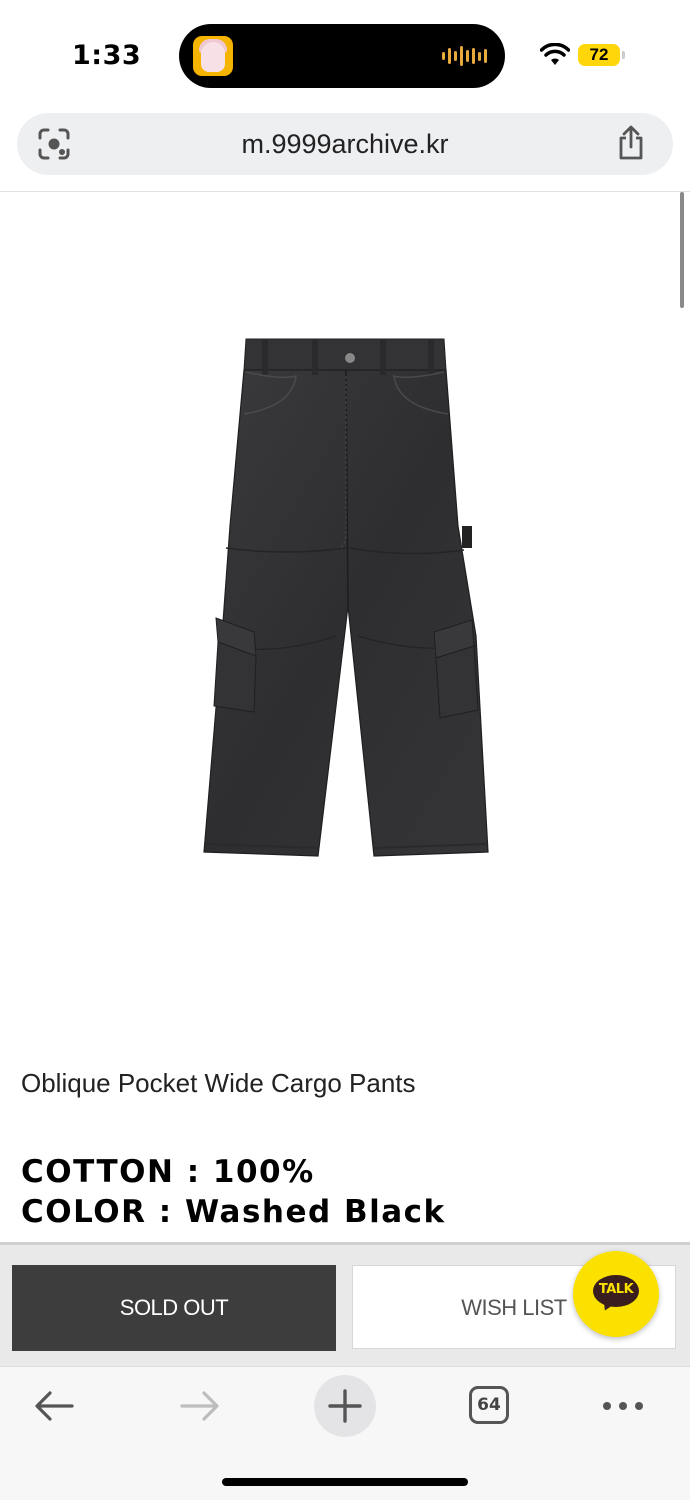 The height and width of the screenshot is (1500, 690). What do you see at coordinates (623, 1406) in the screenshot?
I see `more-icon` at bounding box center [623, 1406].